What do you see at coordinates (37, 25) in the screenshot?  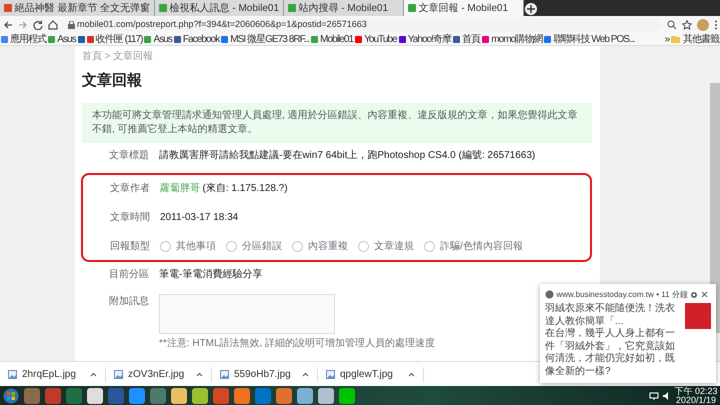 I see `reload-icon` at bounding box center [37, 25].